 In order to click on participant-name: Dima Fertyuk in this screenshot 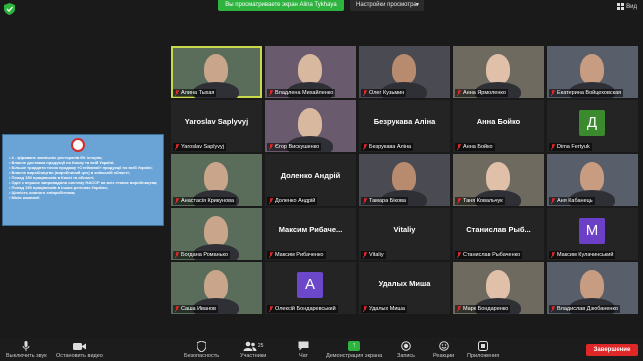, I will do `click(573, 147)`.